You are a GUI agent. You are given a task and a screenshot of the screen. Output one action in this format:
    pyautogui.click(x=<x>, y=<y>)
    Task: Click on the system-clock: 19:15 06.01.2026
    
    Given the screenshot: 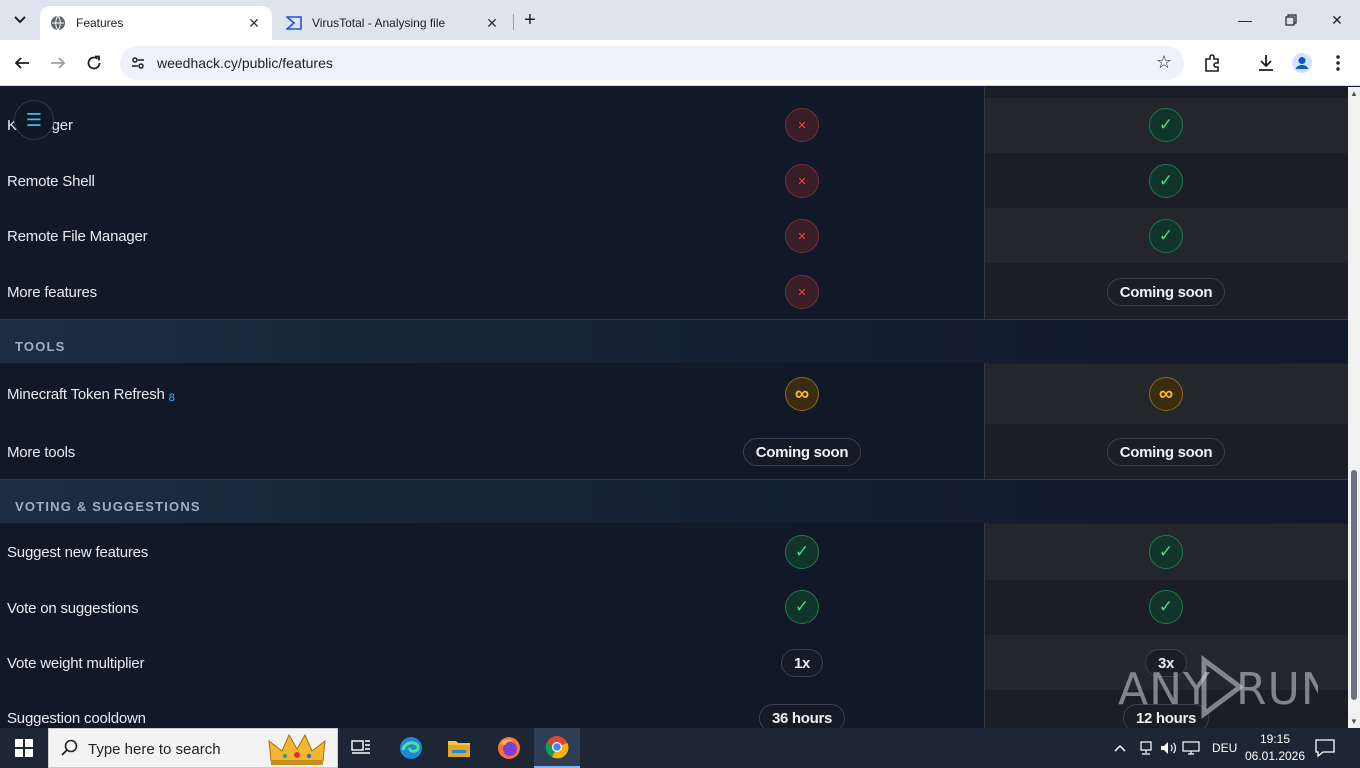 What is the action you would take?
    pyautogui.click(x=1275, y=748)
    